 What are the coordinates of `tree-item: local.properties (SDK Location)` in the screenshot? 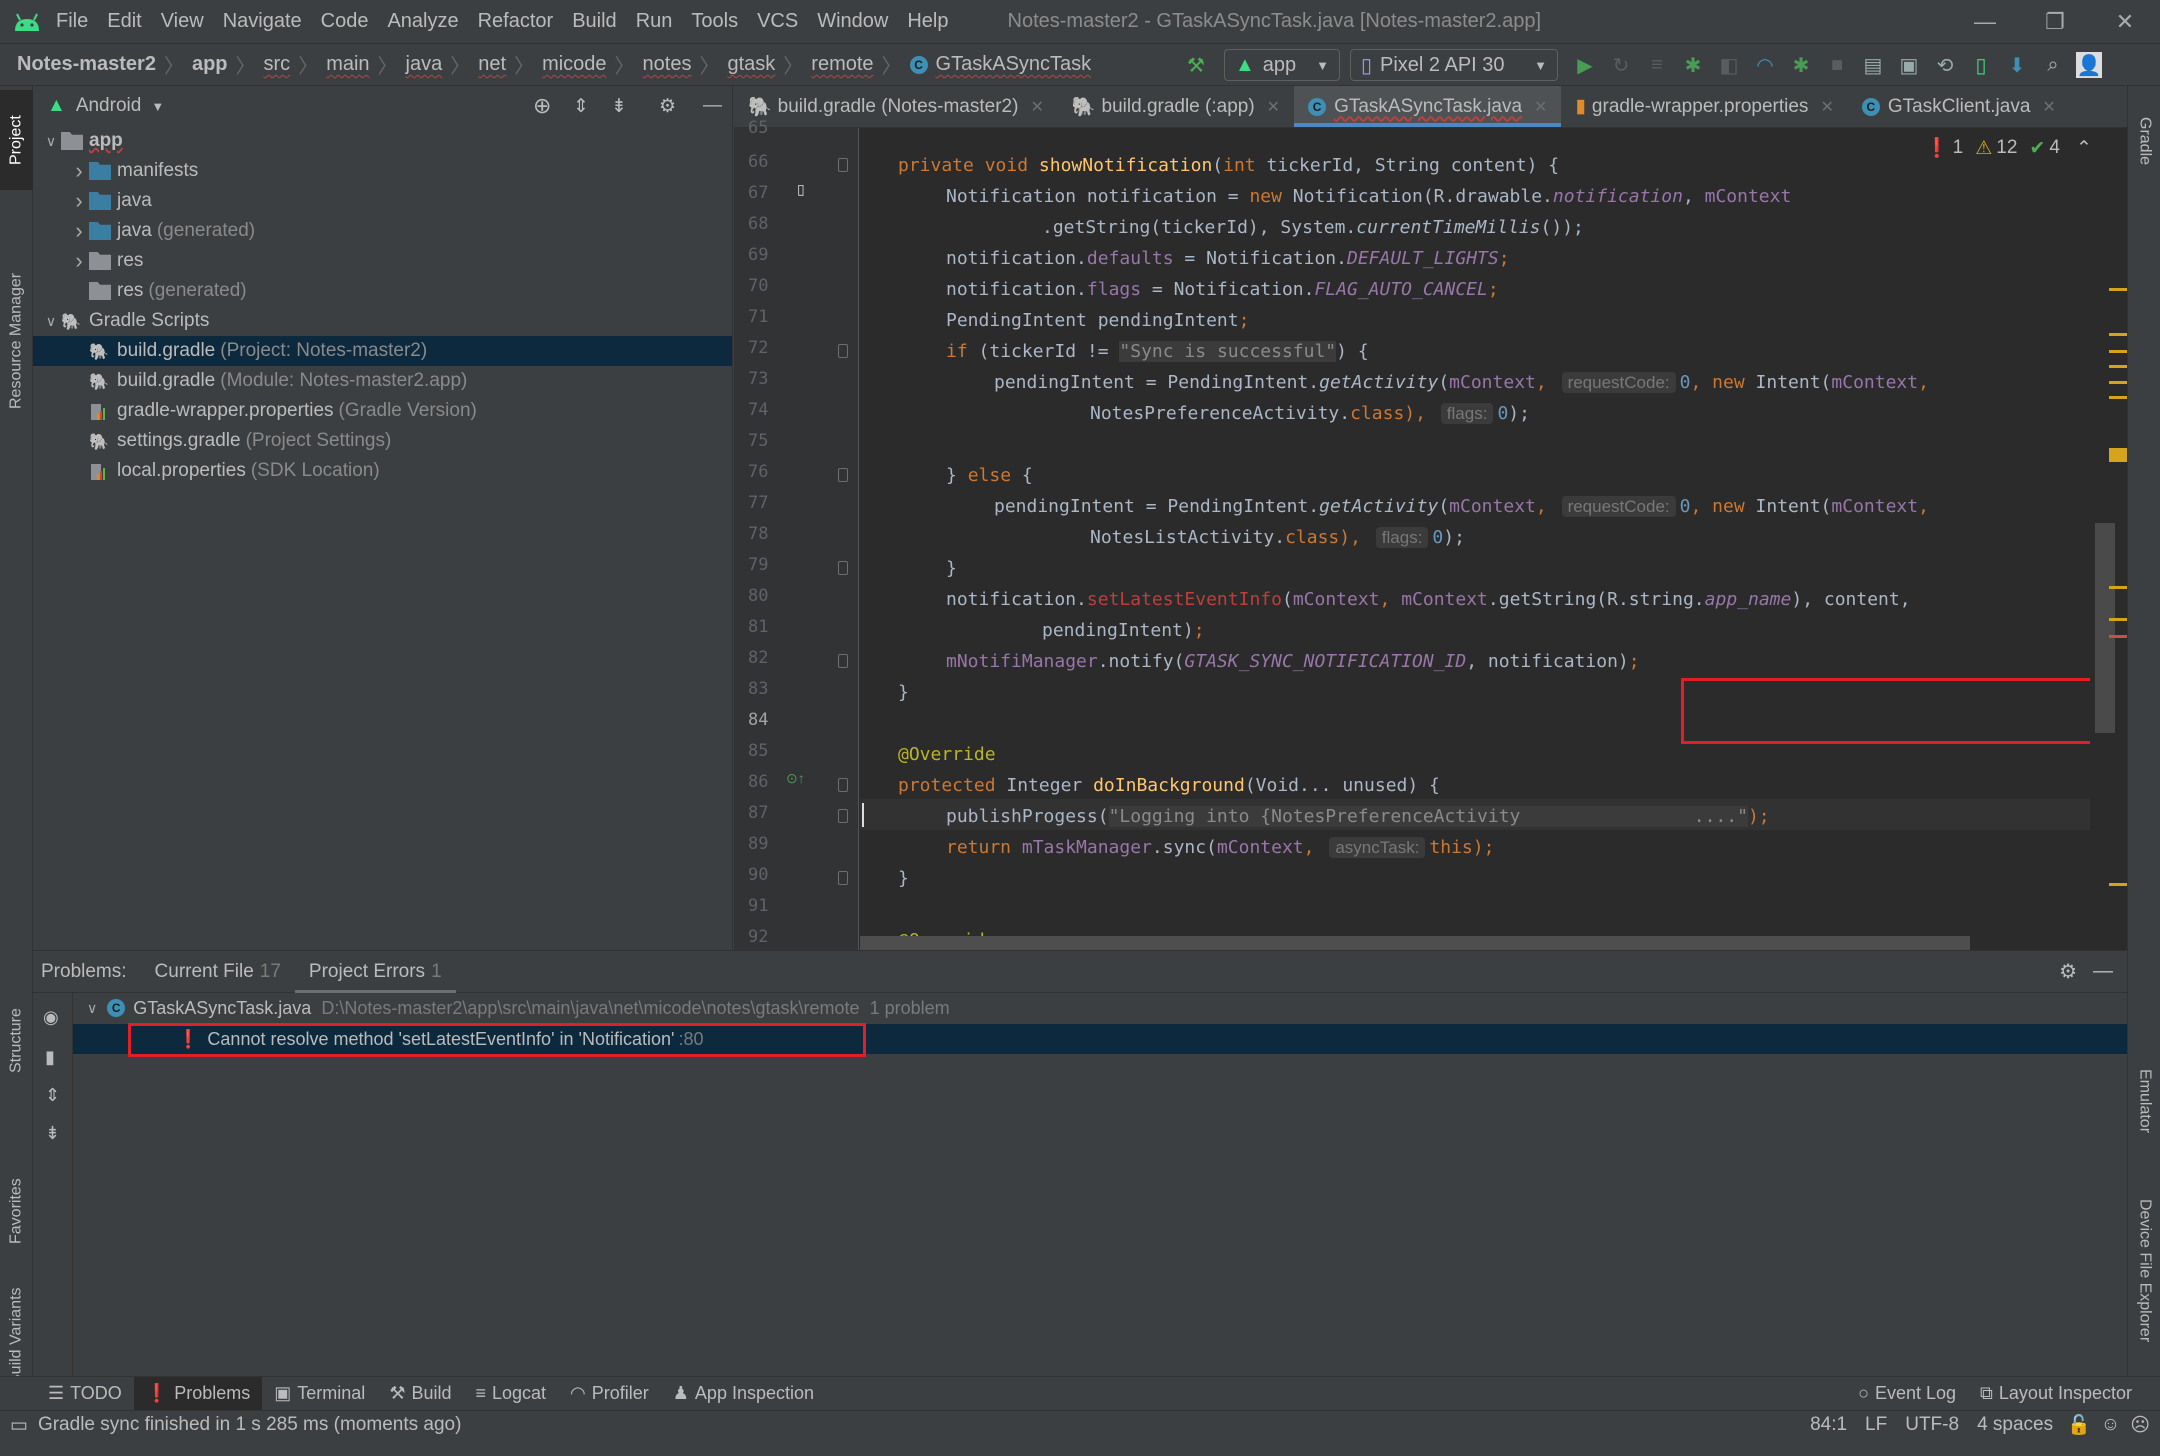 It's located at (382, 471).